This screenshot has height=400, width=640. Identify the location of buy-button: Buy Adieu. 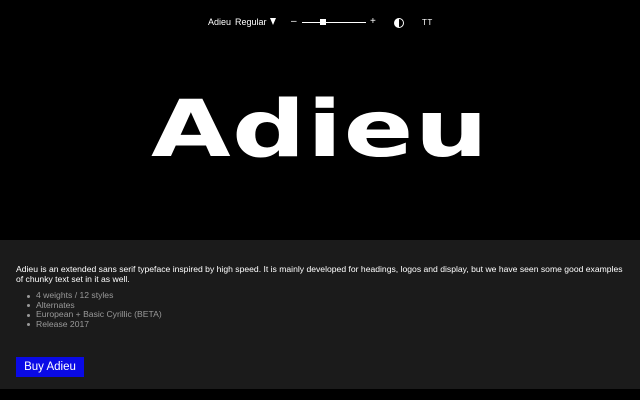
(50, 367).